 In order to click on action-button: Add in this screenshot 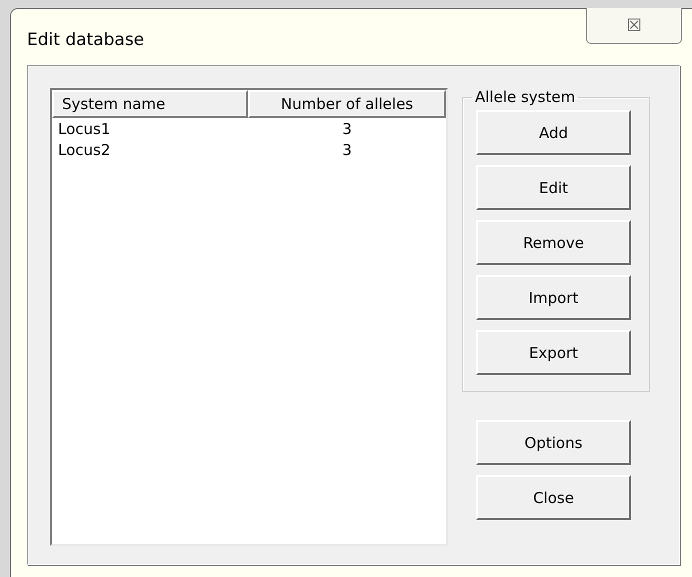, I will do `click(553, 132)`.